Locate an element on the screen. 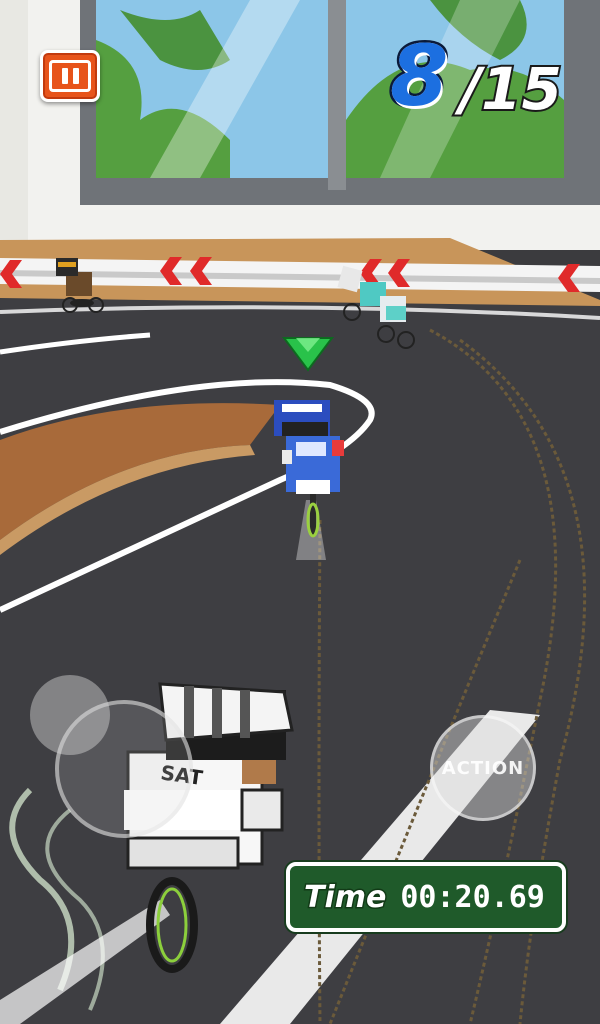 Image resolution: width=600 pixels, height=1024 pixels. time-value: 00:20.69 is located at coordinates (472, 897).